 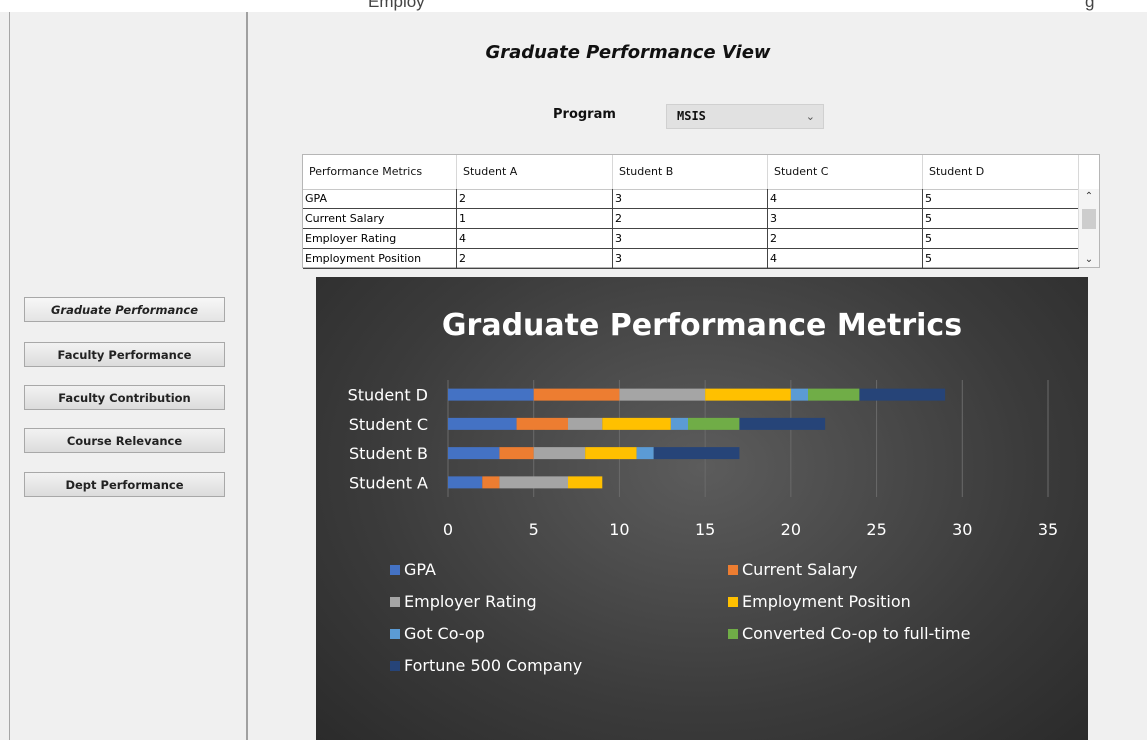 I want to click on table-row: Employer Rating 4 3 2 5, so click(x=691, y=239).